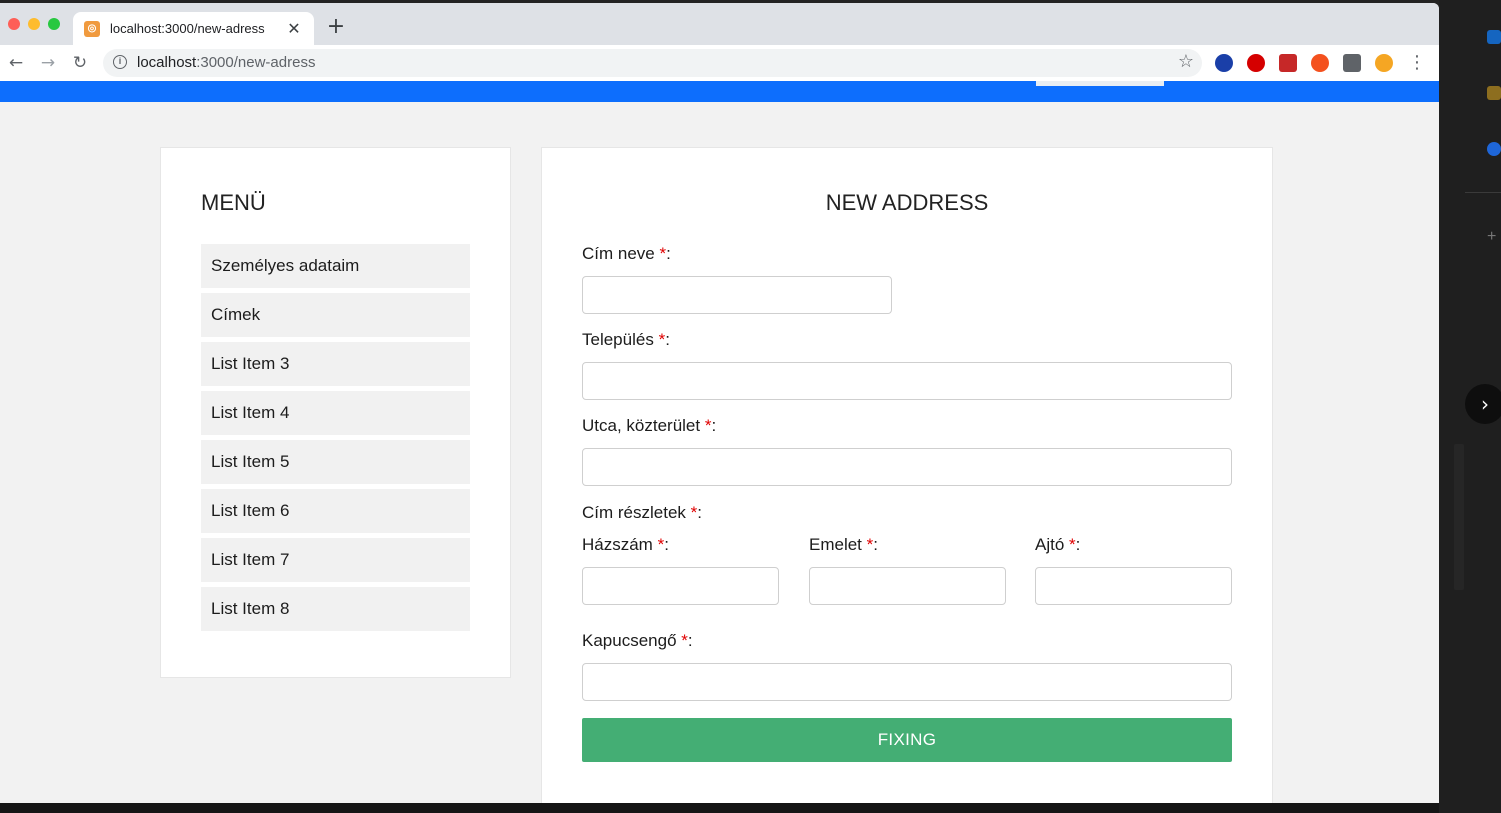  Describe the element at coordinates (641, 425) in the screenshot. I see `label-text: Utca, közterület` at that location.